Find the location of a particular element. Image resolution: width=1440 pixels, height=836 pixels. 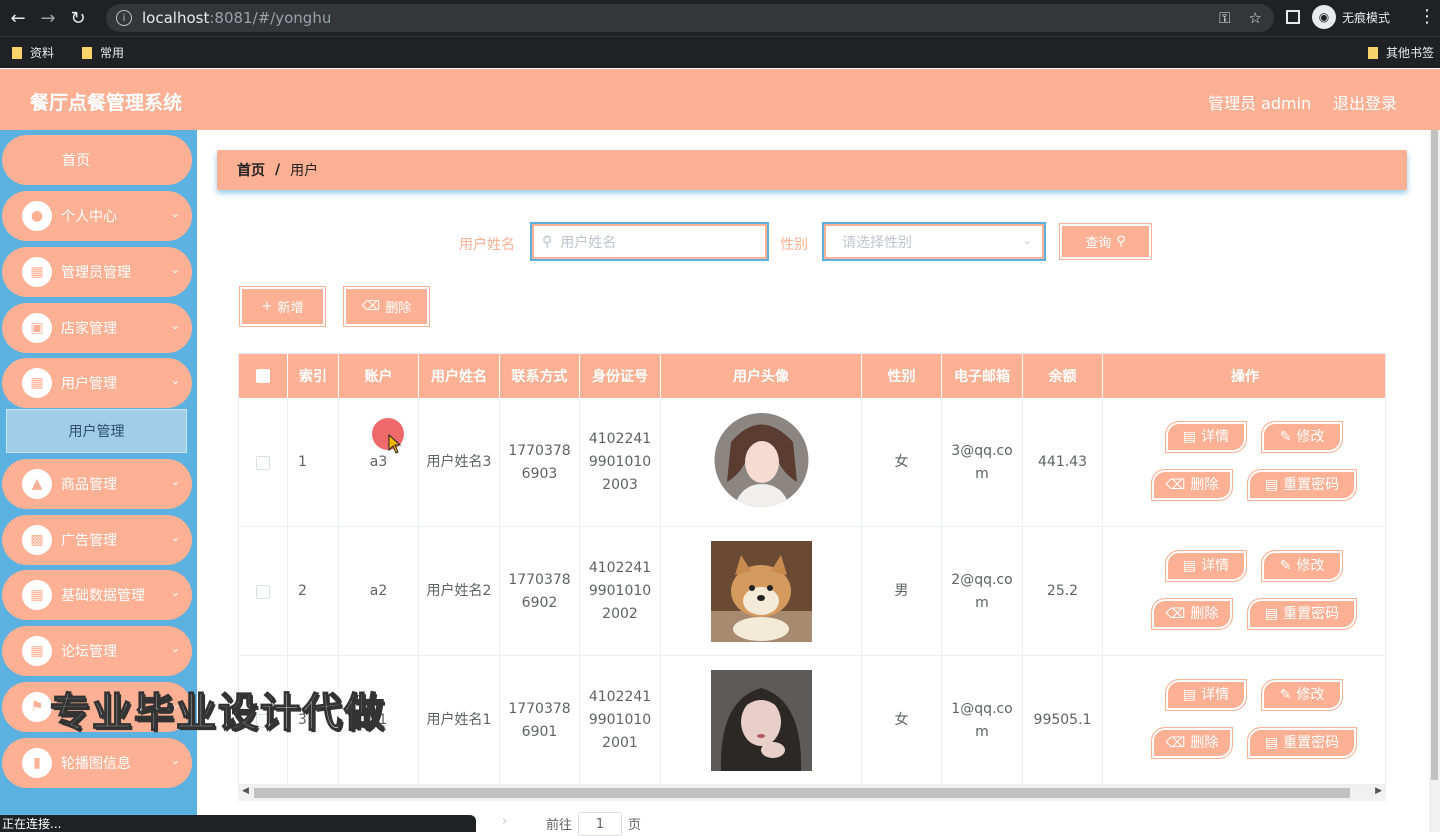

user-icon: ● is located at coordinates (37, 216).